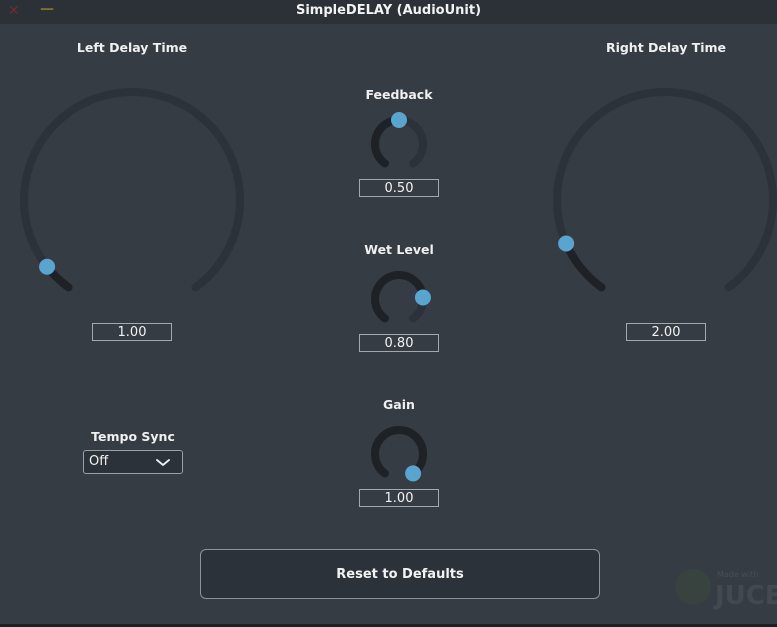 This screenshot has width=777, height=627. Describe the element at coordinates (399, 404) in the screenshot. I see `gain-label: Gain` at that location.